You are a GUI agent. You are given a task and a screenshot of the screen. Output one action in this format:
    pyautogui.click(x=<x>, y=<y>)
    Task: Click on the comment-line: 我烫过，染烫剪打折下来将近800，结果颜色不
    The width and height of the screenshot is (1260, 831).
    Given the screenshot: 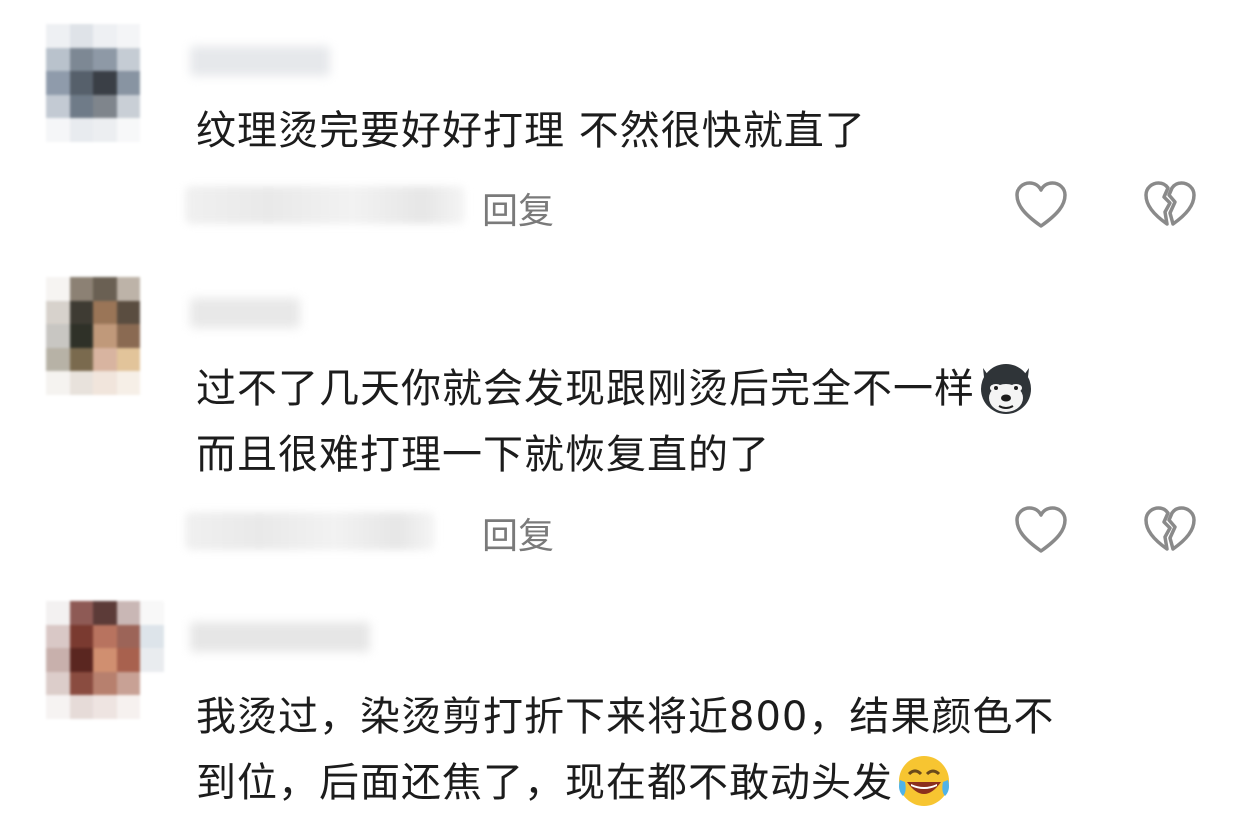 What is the action you would take?
    pyautogui.click(x=625, y=717)
    